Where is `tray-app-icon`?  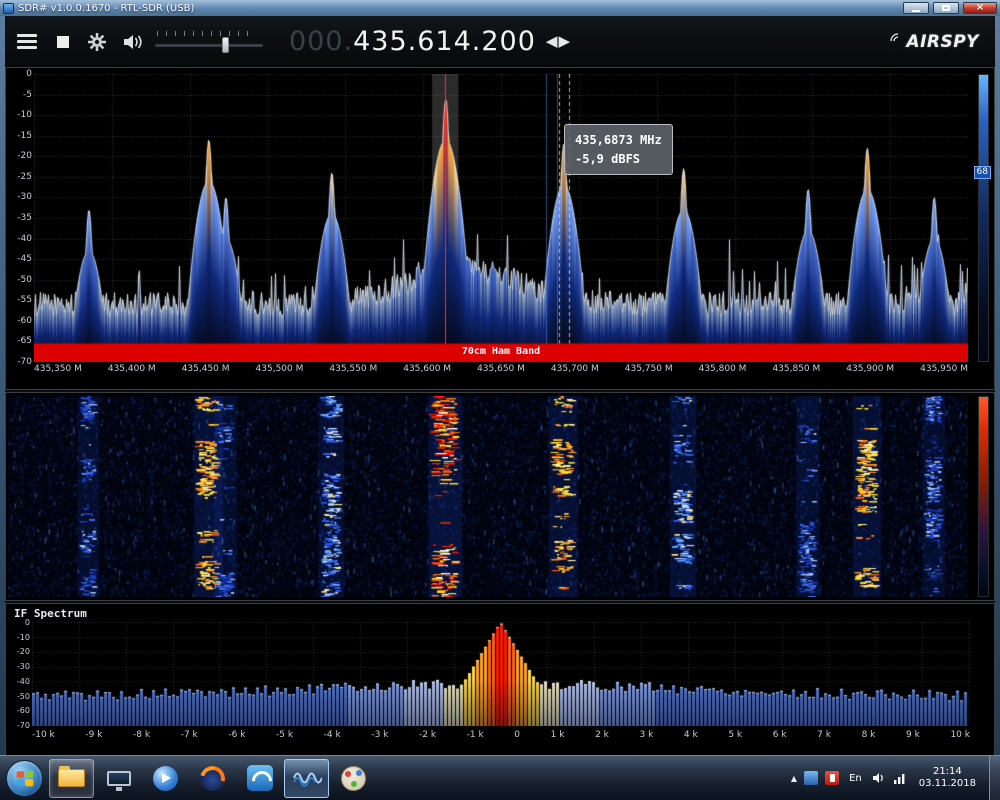
tray-app-icon is located at coordinates (811, 778).